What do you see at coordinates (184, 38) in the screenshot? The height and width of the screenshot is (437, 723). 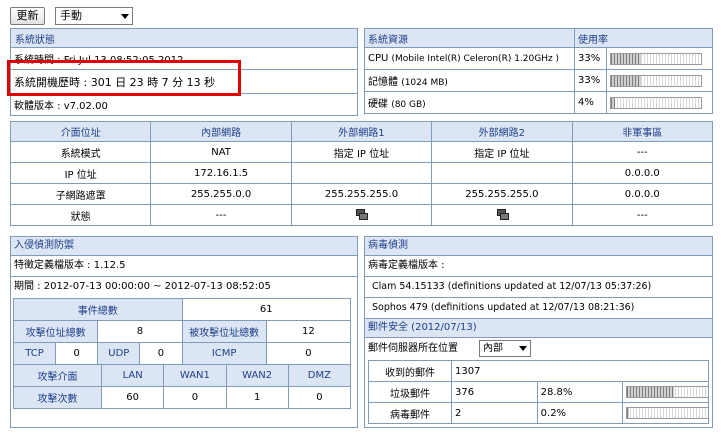 I see `system-status-title: 系統狀態` at bounding box center [184, 38].